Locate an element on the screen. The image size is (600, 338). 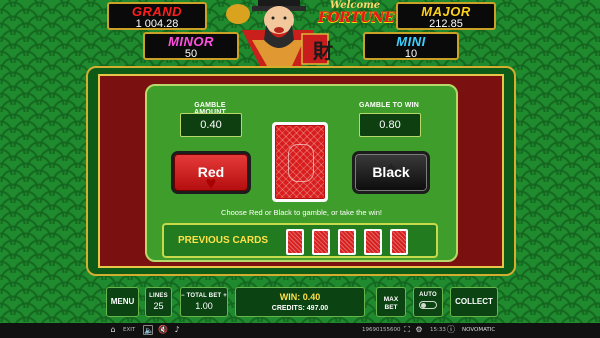
max-bet-line-1: MAX is located at coordinates (391, 299).